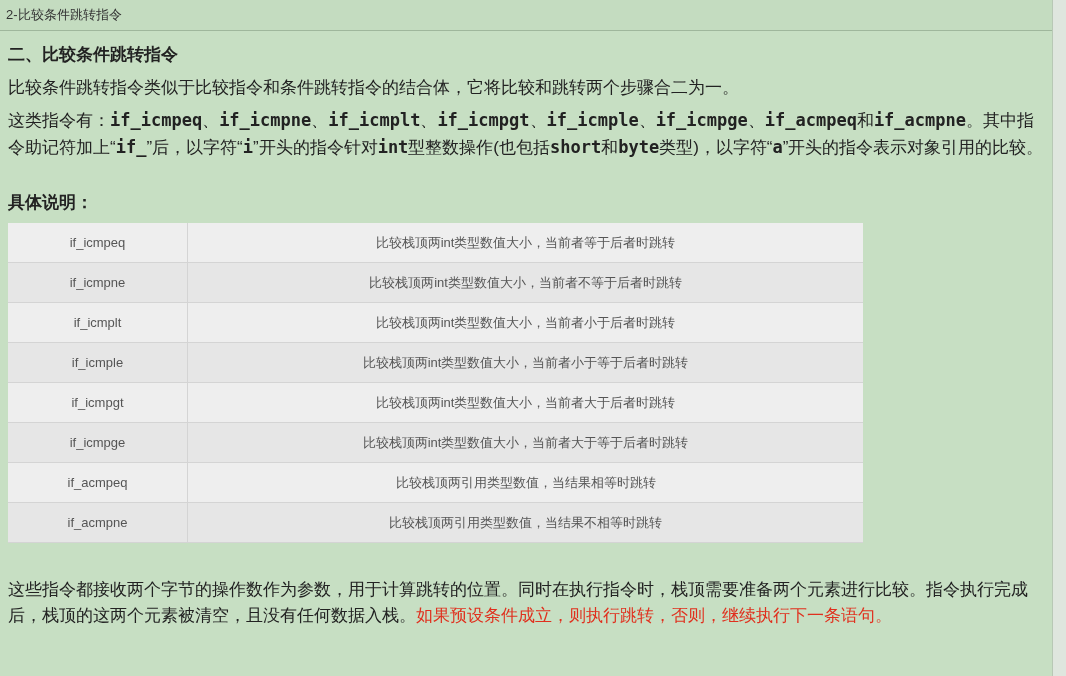 This screenshot has width=1066, height=676. Describe the element at coordinates (525, 242) in the screenshot. I see `description-cell-text: 比较栈顶两int类型数值大小，当前者等于后者时跳转` at that location.